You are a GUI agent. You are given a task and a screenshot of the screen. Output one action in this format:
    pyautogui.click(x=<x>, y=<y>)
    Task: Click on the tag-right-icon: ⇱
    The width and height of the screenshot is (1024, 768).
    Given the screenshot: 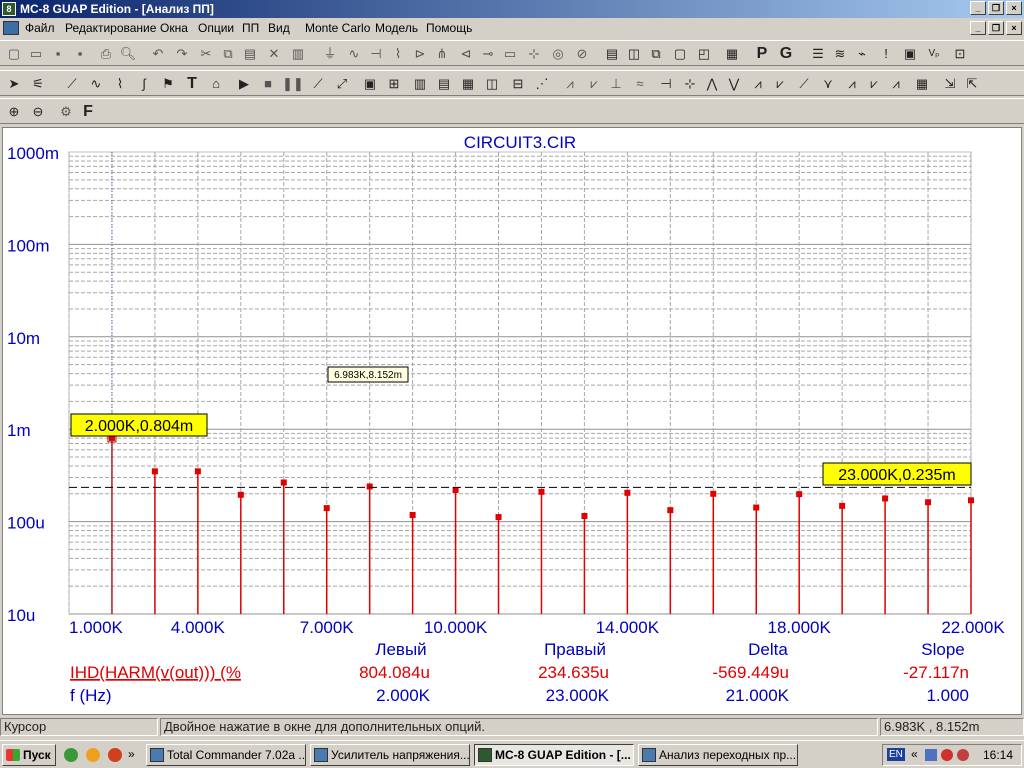 What is the action you would take?
    pyautogui.click(x=972, y=84)
    